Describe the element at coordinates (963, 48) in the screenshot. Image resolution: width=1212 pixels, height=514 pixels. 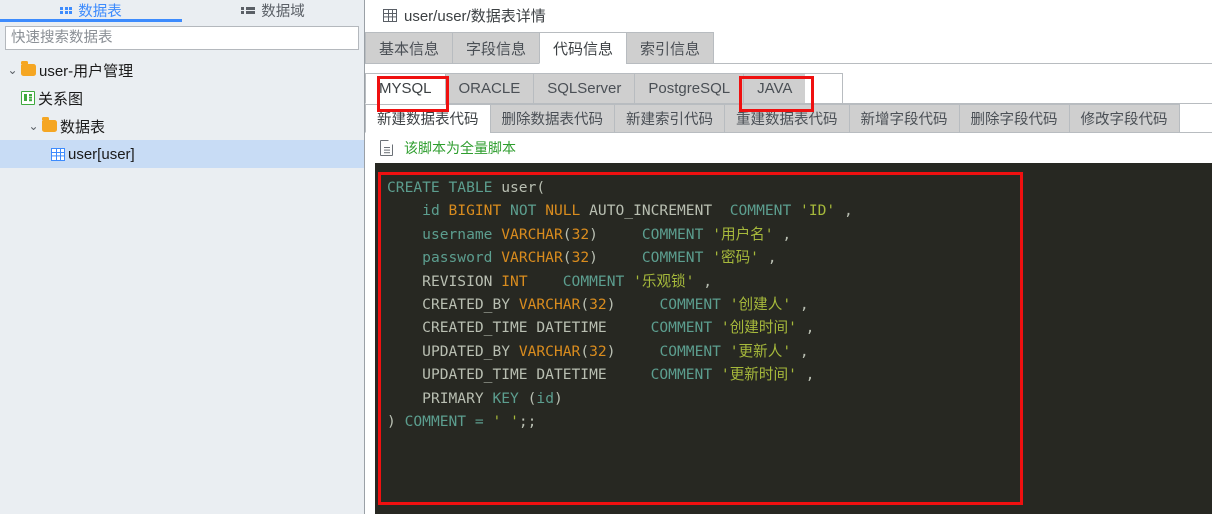
I see `tab-strip-filler` at that location.